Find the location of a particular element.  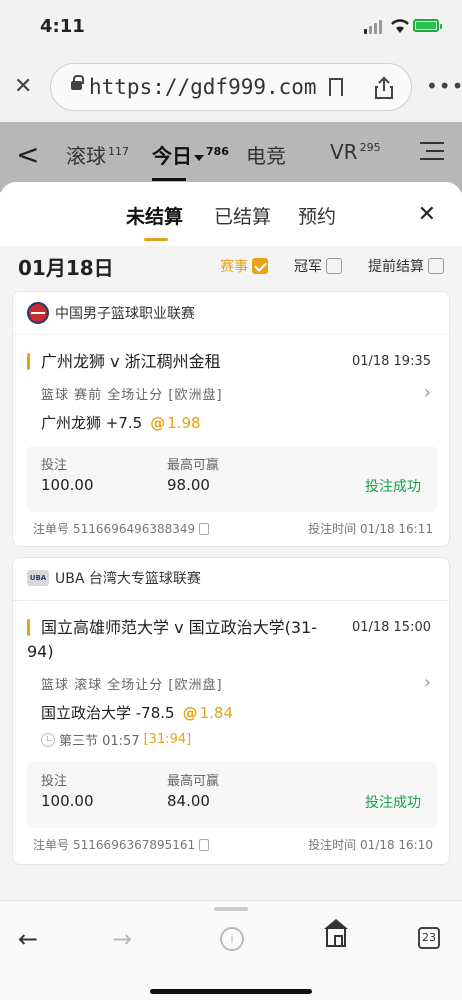

league-header: 中国男子篮球职业联赛 is located at coordinates (111, 313).